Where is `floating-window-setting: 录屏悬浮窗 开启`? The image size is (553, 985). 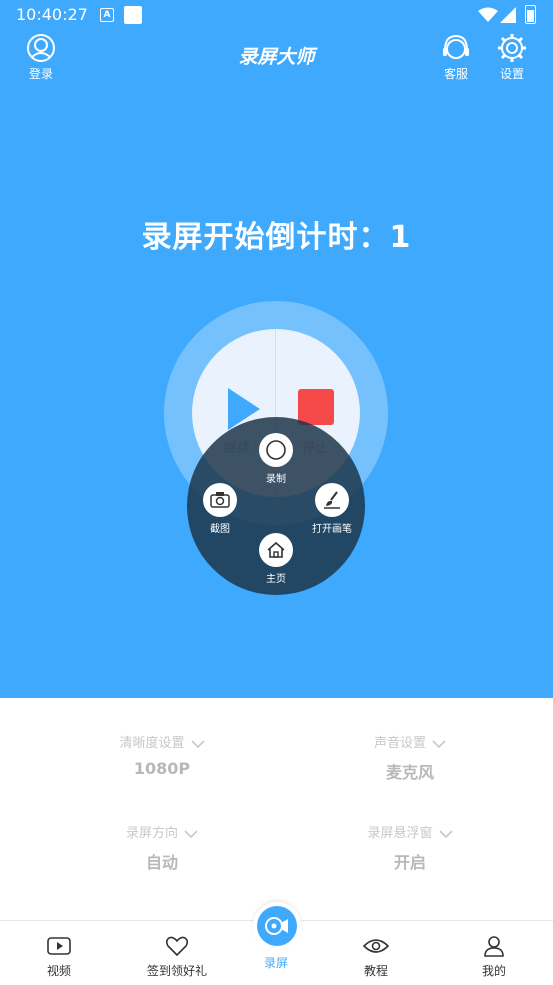 floating-window-setting: 录屏悬浮窗 开启 is located at coordinates (410, 847).